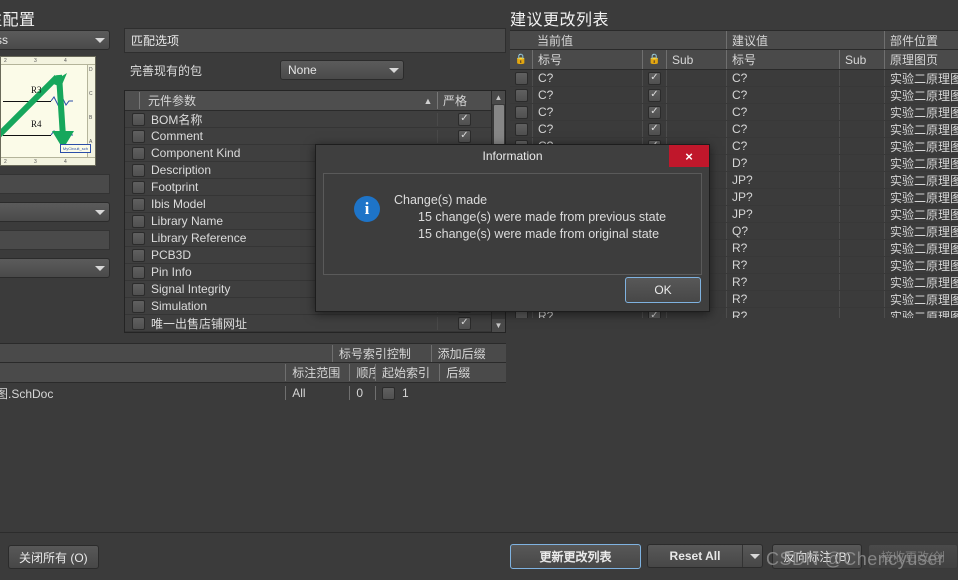 The height and width of the screenshot is (580, 958). I want to click on current-sub, so click(696, 112).